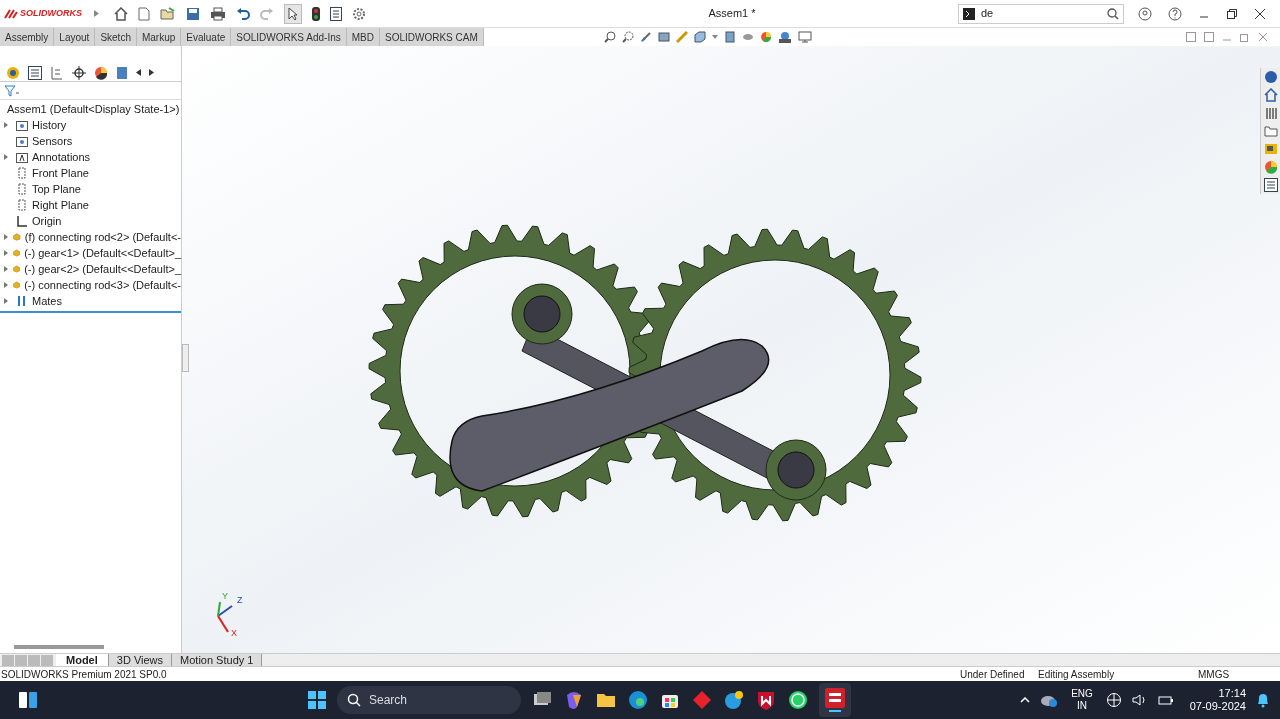  What do you see at coordinates (138, 72) in the screenshot?
I see `scroll-left-icon` at bounding box center [138, 72].